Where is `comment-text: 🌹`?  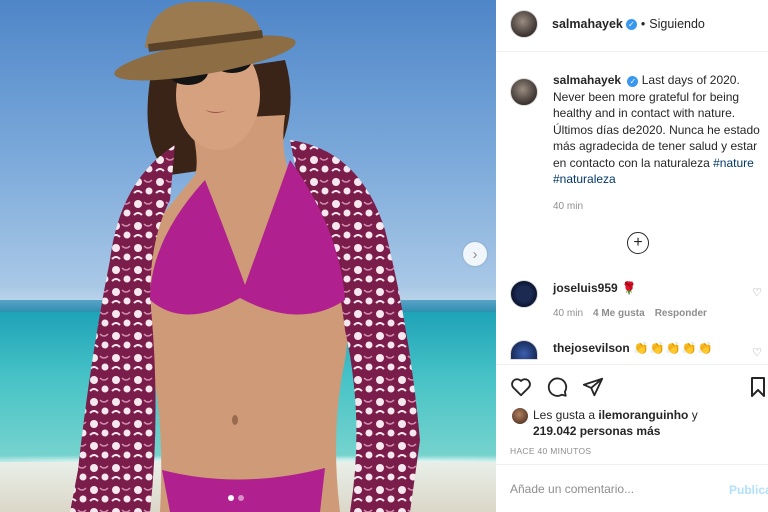
comment-text: 🌹 is located at coordinates (629, 288).